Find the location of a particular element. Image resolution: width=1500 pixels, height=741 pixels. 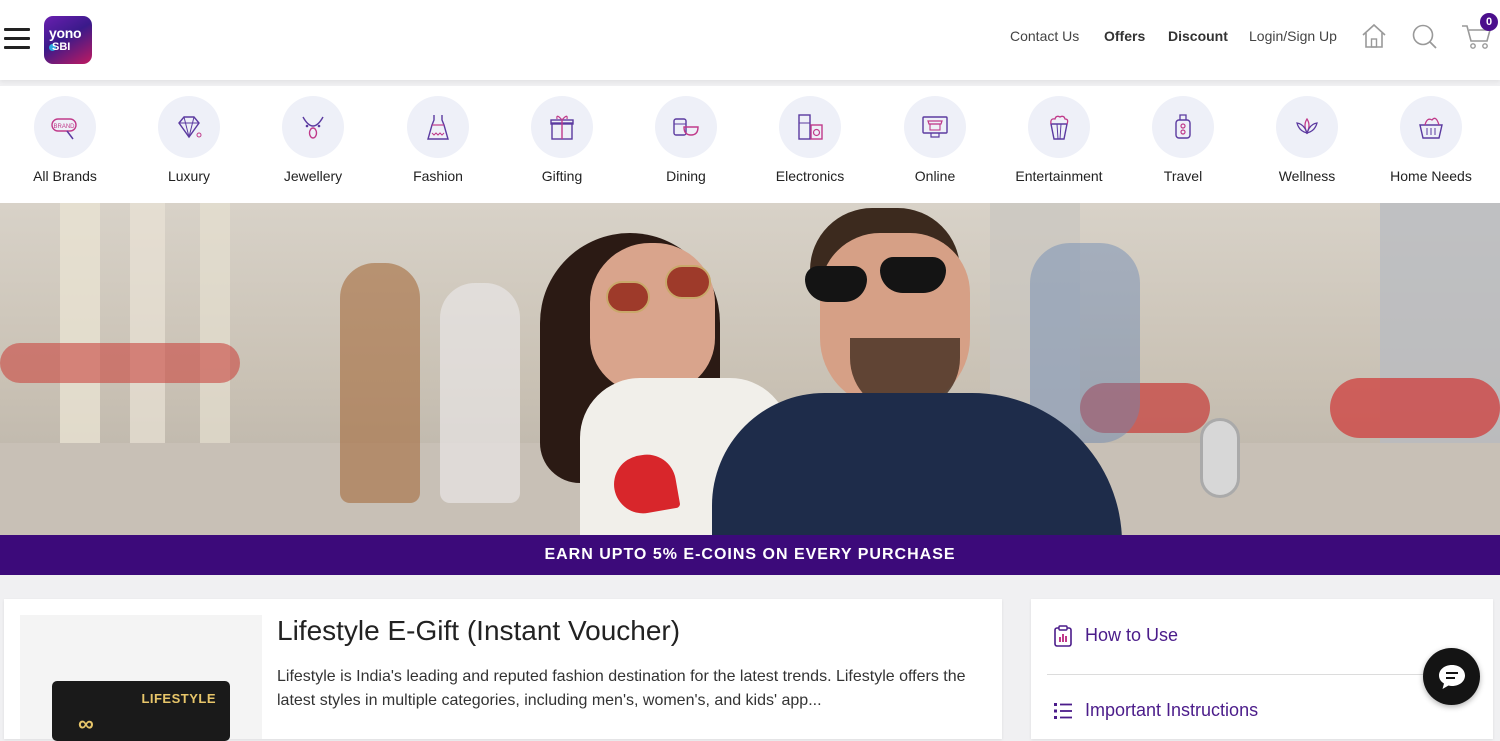

logo-text-yono: yono is located at coordinates (65, 33).